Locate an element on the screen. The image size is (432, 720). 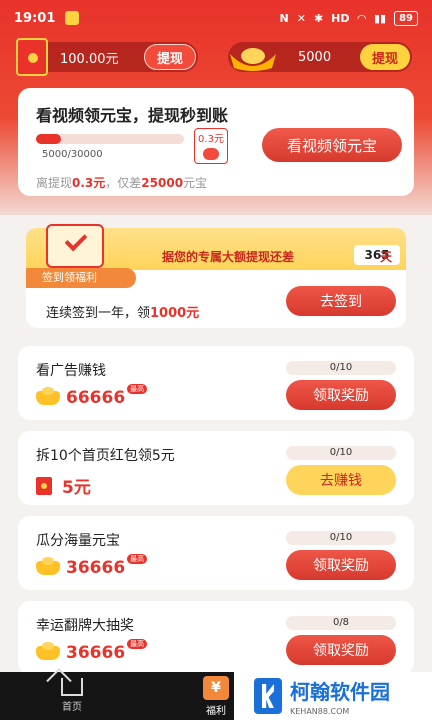
signin-text-amount: 1000元 is located at coordinates (175, 313).